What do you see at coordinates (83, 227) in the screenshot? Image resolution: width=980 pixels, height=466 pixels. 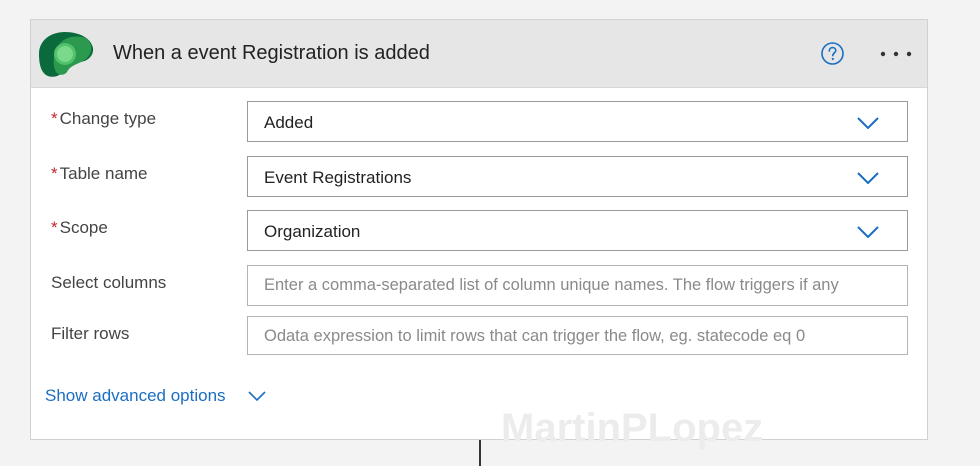 I see `scope-label-text: Scope` at bounding box center [83, 227].